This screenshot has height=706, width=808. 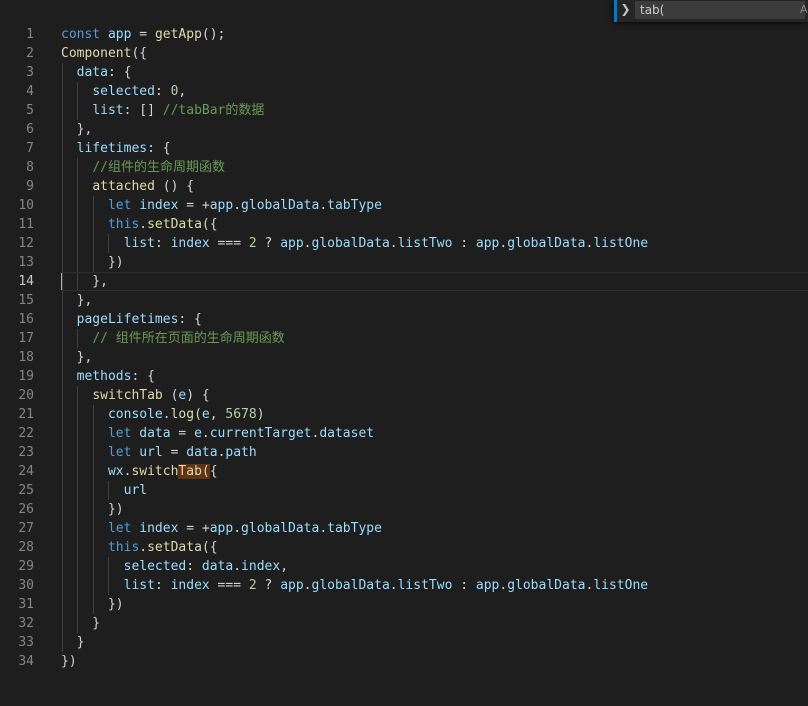 I want to click on code-token: 5678, so click(x=241, y=414).